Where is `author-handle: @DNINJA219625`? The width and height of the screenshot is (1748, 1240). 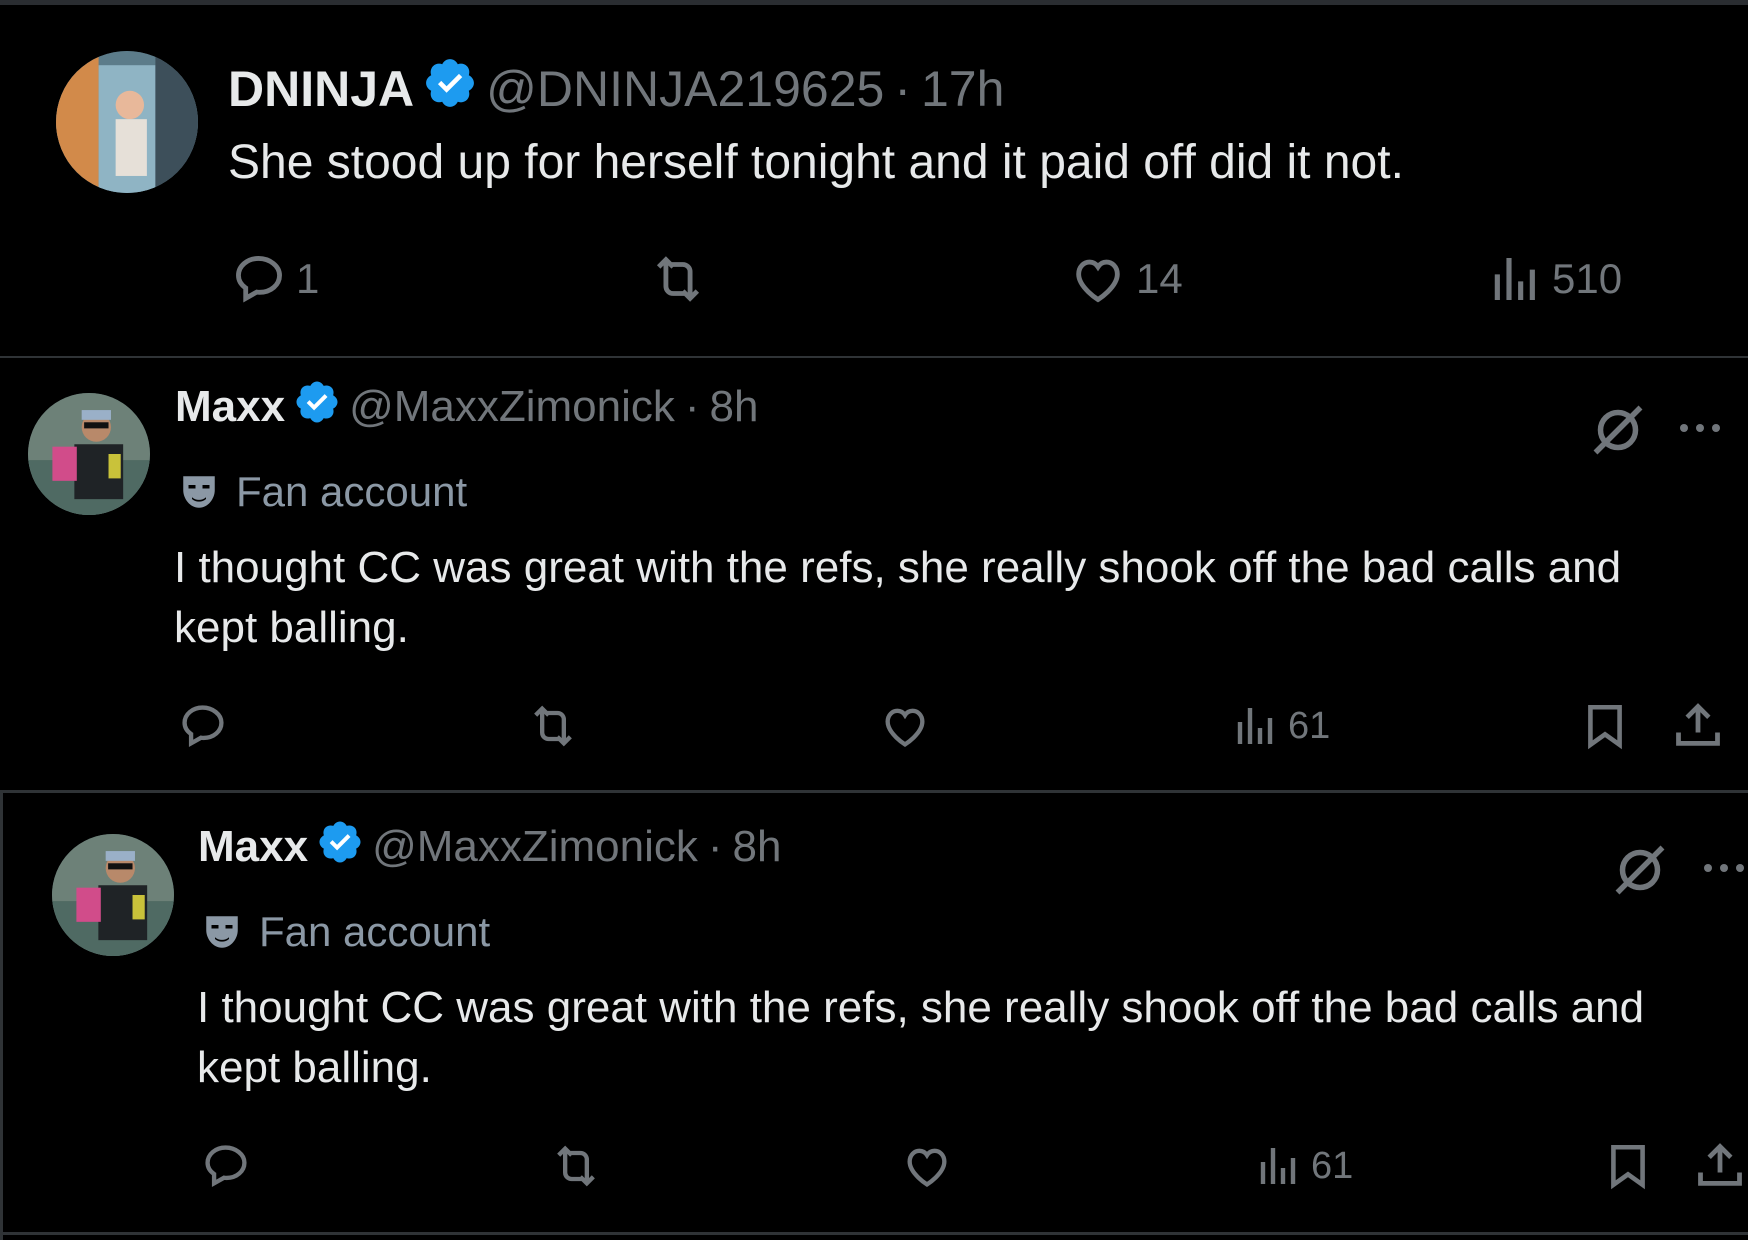 author-handle: @DNINJA219625 is located at coordinates (685, 89).